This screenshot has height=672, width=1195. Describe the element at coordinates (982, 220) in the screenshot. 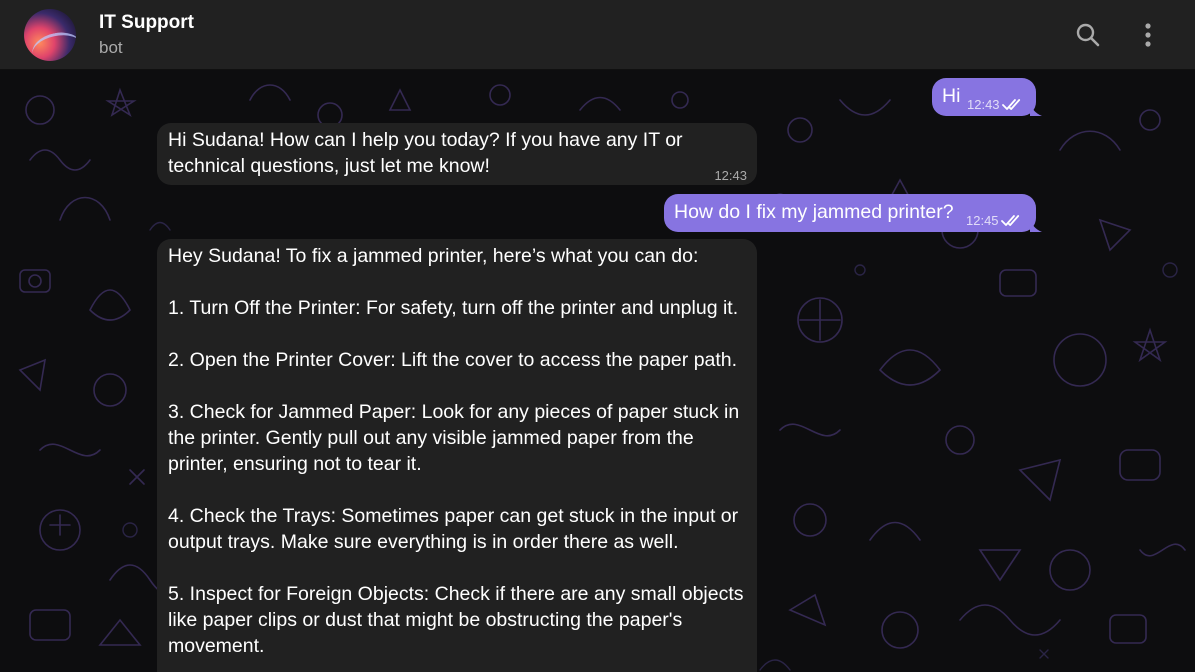

I see `message-time: 12:45` at that location.